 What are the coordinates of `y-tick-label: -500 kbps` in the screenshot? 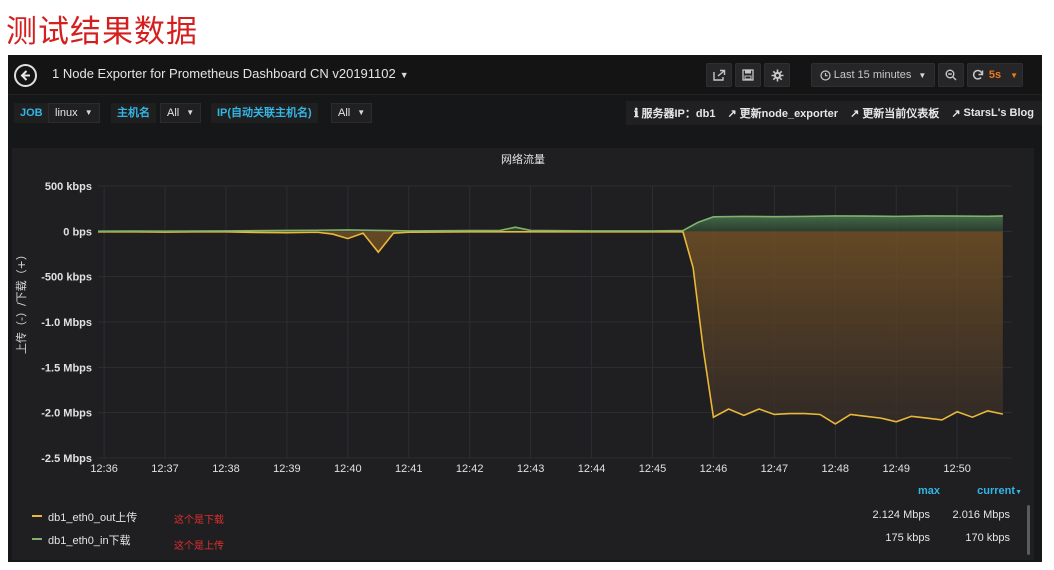 It's located at (66, 278).